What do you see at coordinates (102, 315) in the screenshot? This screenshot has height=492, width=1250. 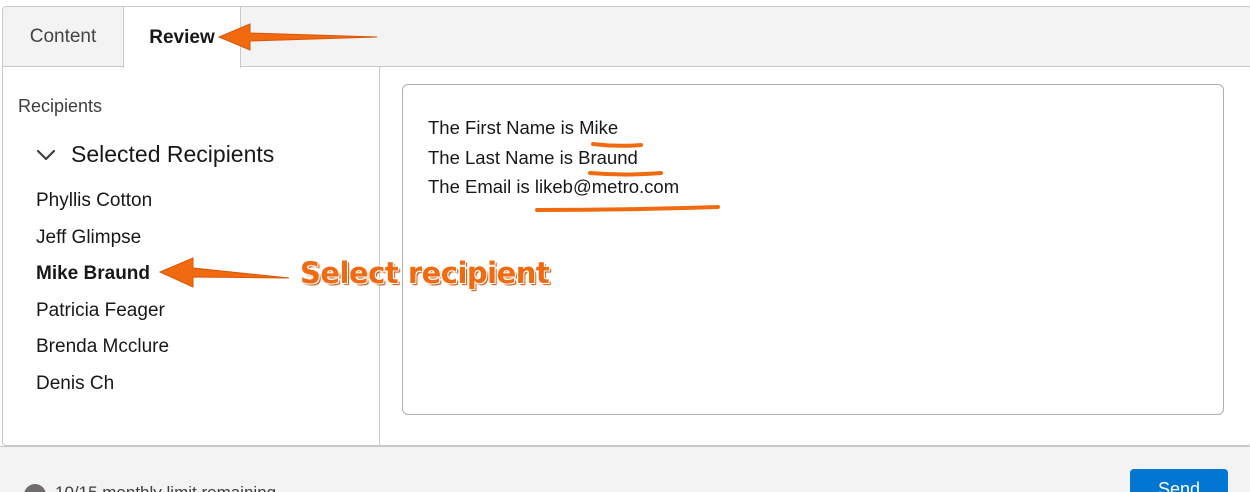 I see `recipient-item: Patricia Feager` at bounding box center [102, 315].